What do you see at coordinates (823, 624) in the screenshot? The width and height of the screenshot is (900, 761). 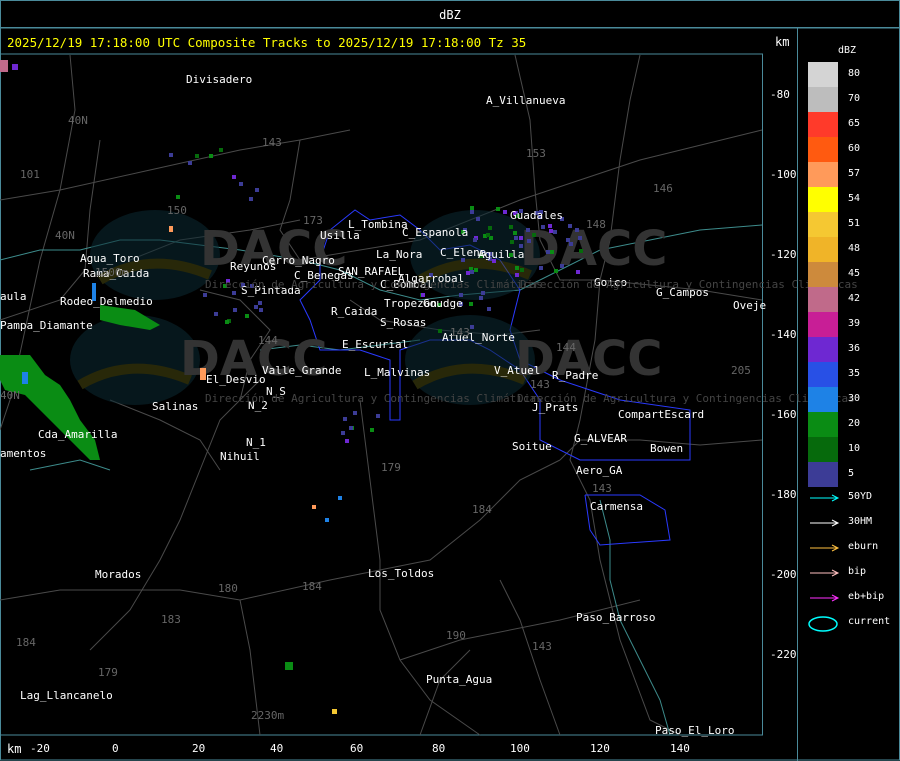 I see `current-marker-icon` at bounding box center [823, 624].